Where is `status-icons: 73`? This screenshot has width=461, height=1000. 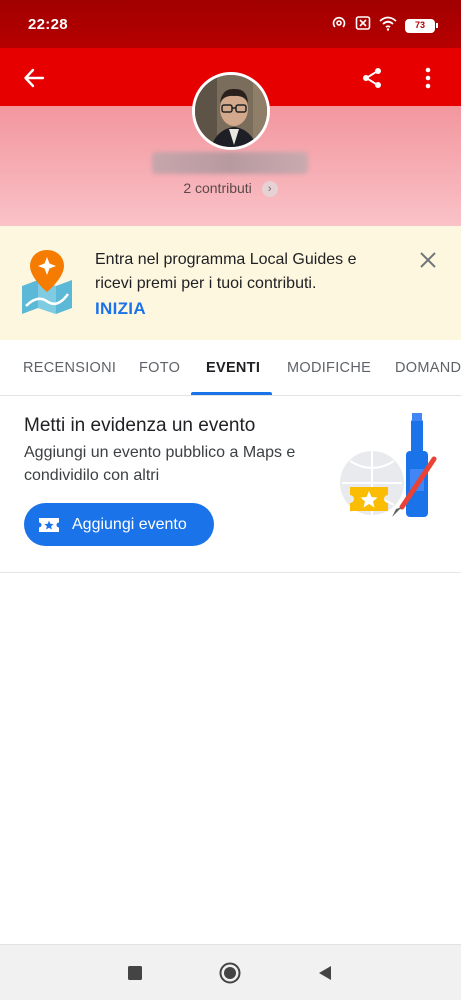
status-icons: 73 is located at coordinates (384, 25).